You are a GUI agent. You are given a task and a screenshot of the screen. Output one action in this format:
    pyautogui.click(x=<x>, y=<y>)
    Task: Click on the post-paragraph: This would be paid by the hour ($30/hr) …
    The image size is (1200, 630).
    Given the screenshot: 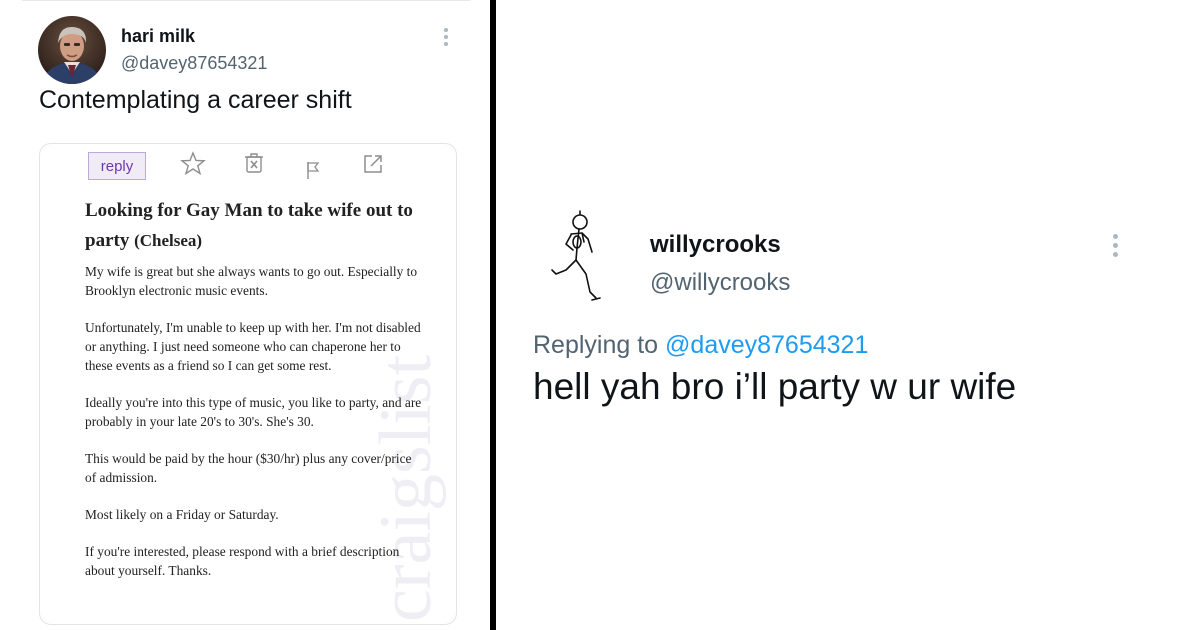 What is the action you would take?
    pyautogui.click(x=248, y=468)
    